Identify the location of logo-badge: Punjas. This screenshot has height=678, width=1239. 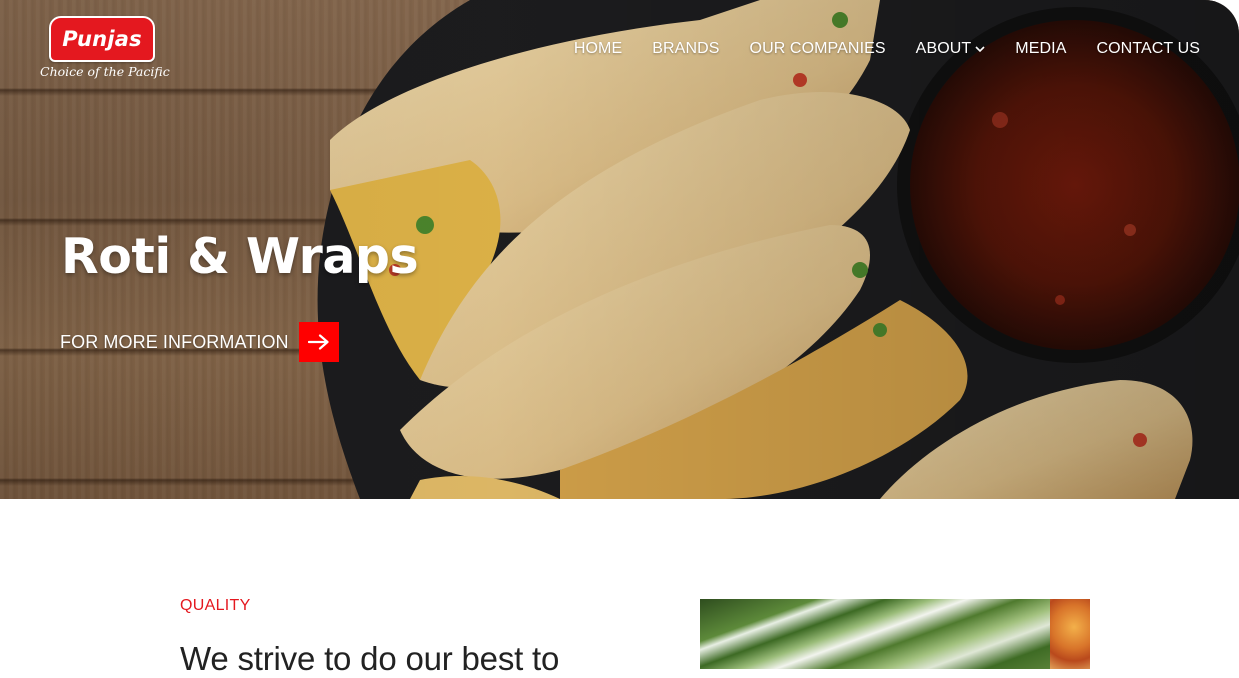
(102, 39).